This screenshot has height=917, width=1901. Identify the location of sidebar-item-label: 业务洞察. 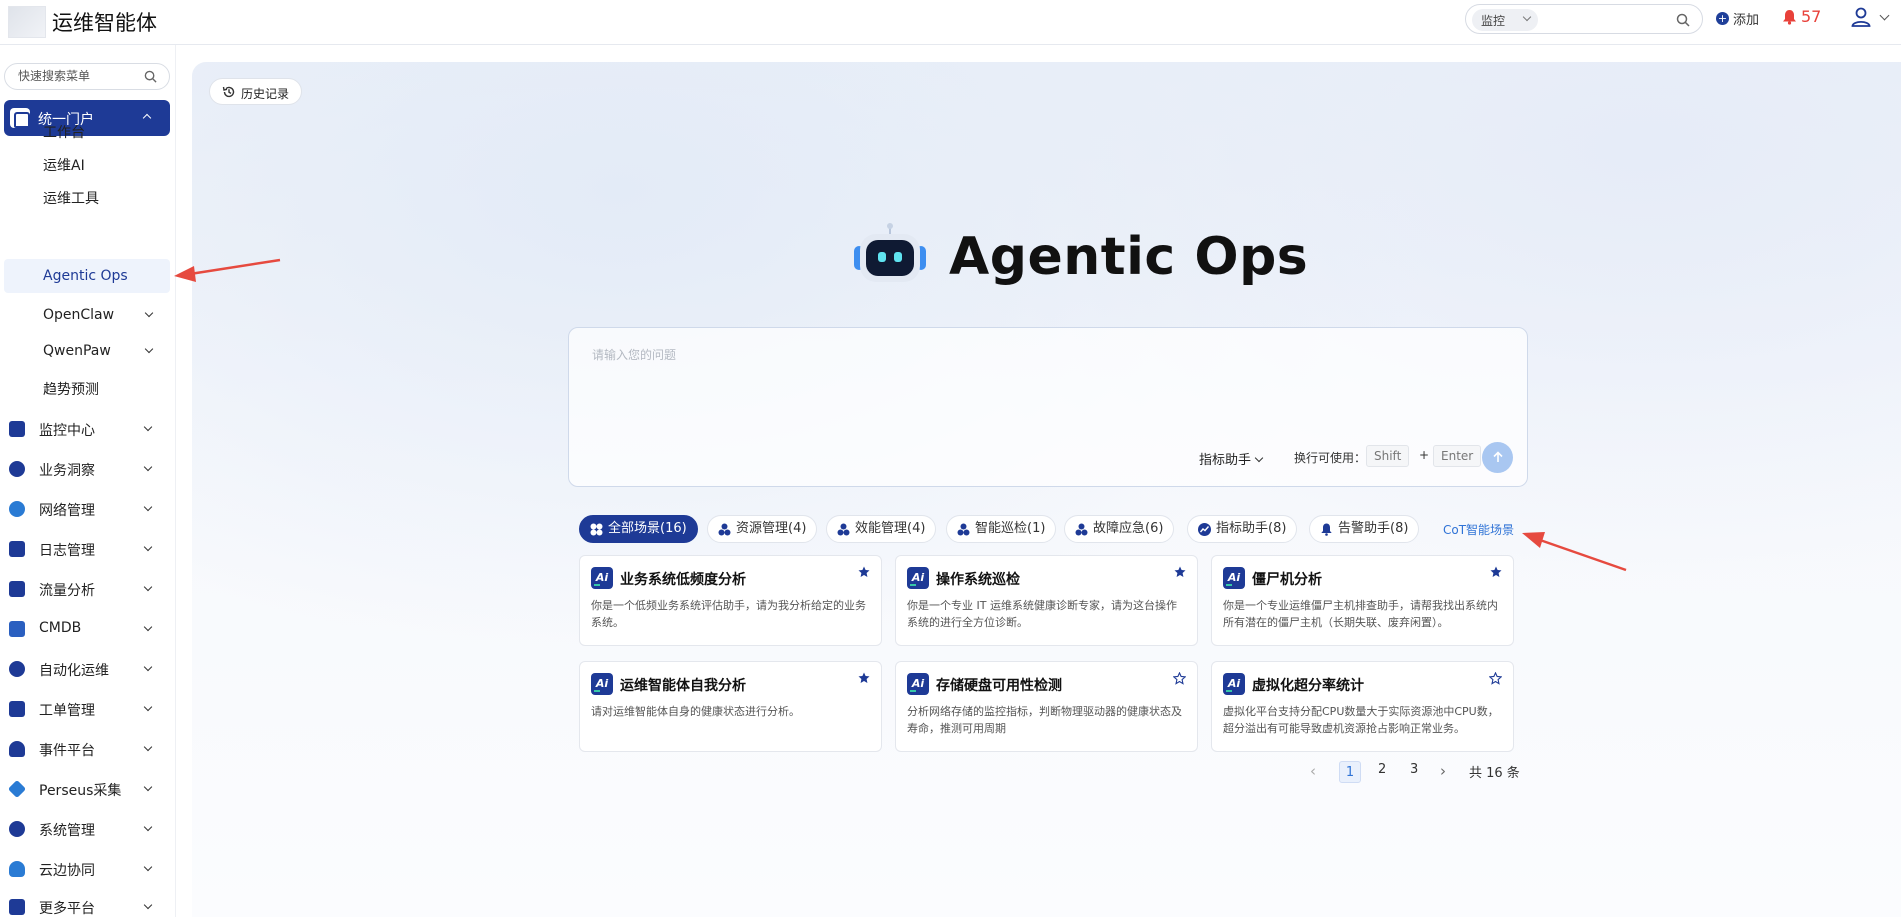
(67, 471).